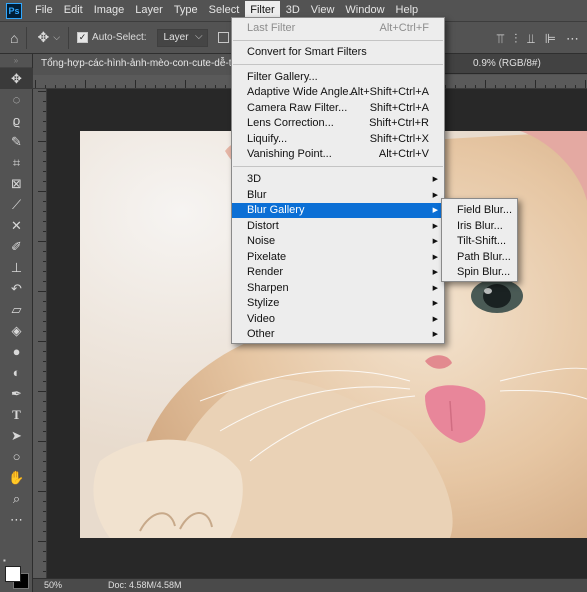 The width and height of the screenshot is (587, 592). What do you see at coordinates (16, 120) in the screenshot?
I see `lasso-icon: ϱ` at bounding box center [16, 120].